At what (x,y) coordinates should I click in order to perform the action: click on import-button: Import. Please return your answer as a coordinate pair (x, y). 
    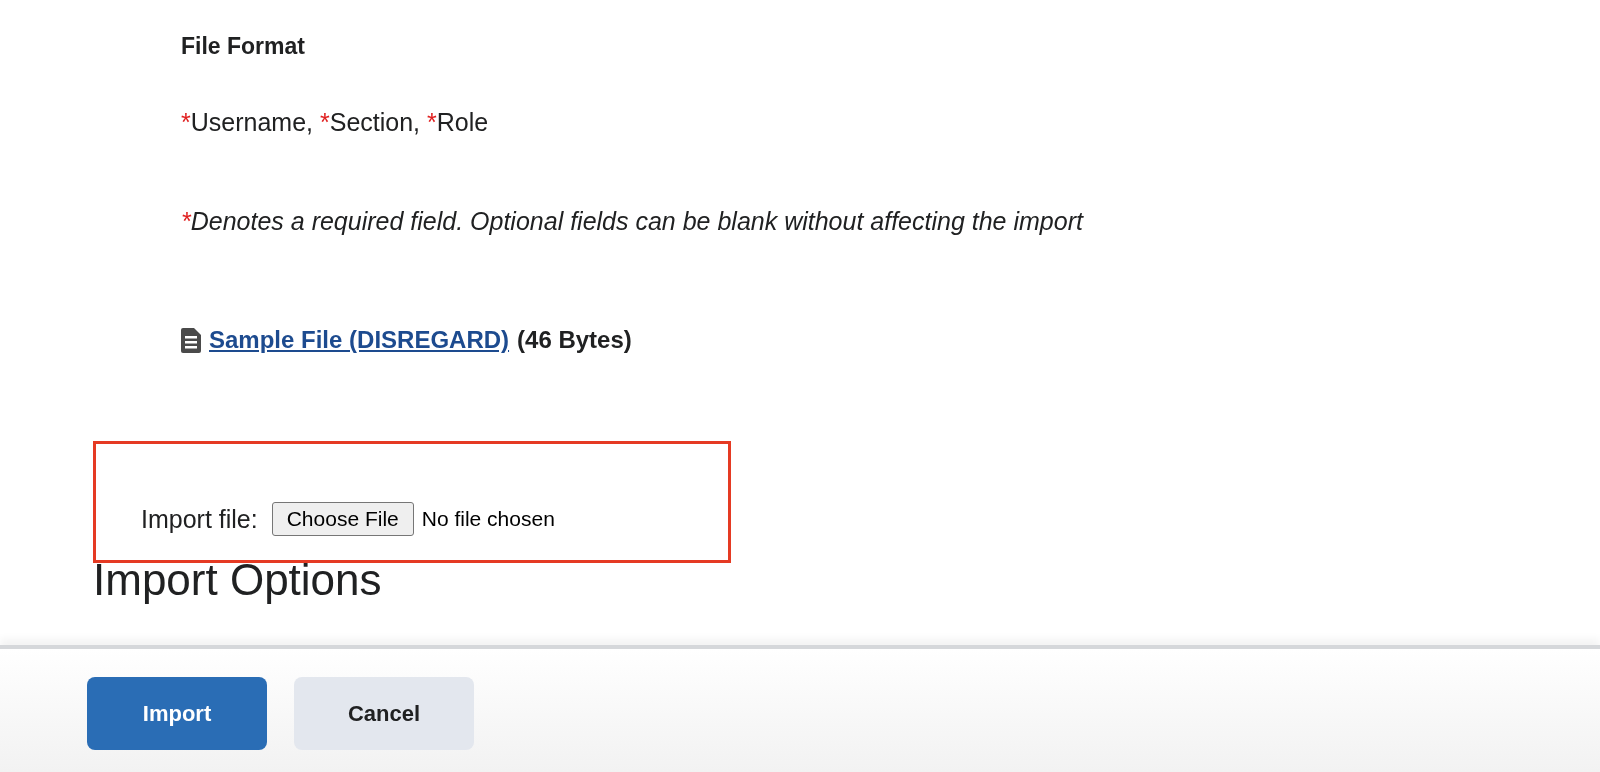
    Looking at the image, I should click on (177, 713).